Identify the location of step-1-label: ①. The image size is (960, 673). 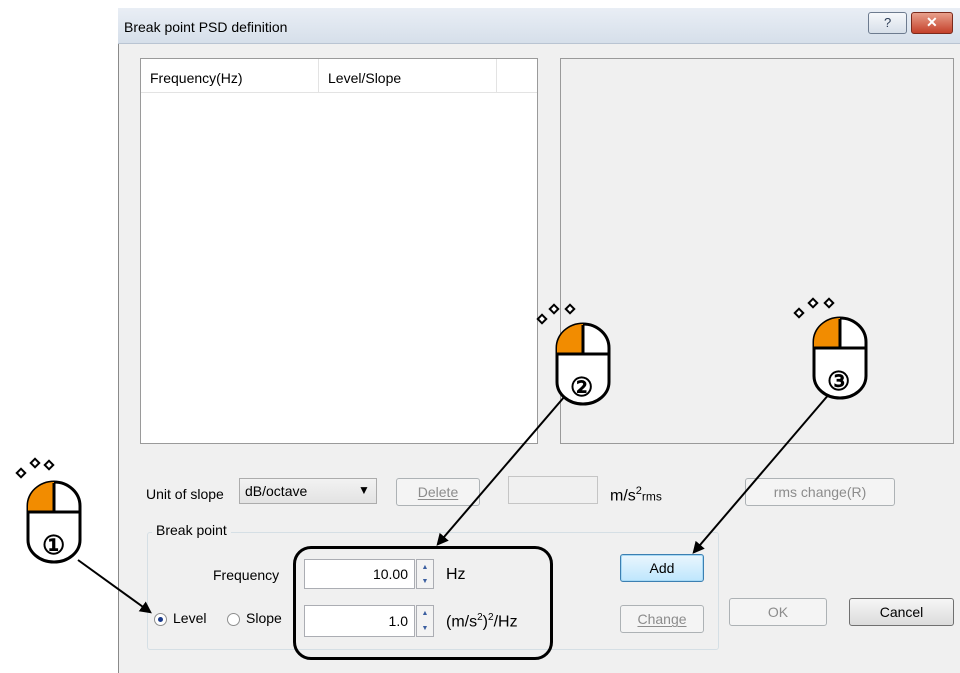
(54, 545).